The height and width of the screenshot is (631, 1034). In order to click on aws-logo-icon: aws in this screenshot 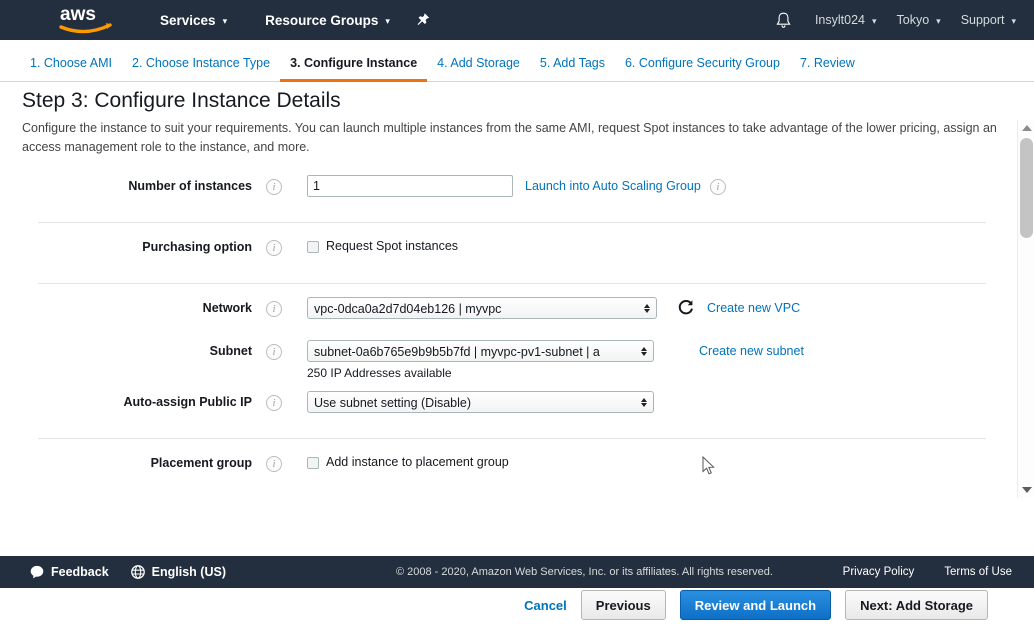, I will do `click(85, 19)`.